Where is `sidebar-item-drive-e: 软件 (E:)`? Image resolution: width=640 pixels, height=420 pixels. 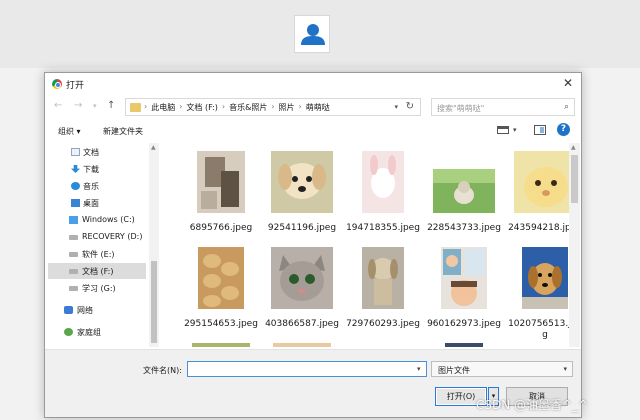 sidebar-item-drive-e: 软件 (E:) is located at coordinates (97, 254).